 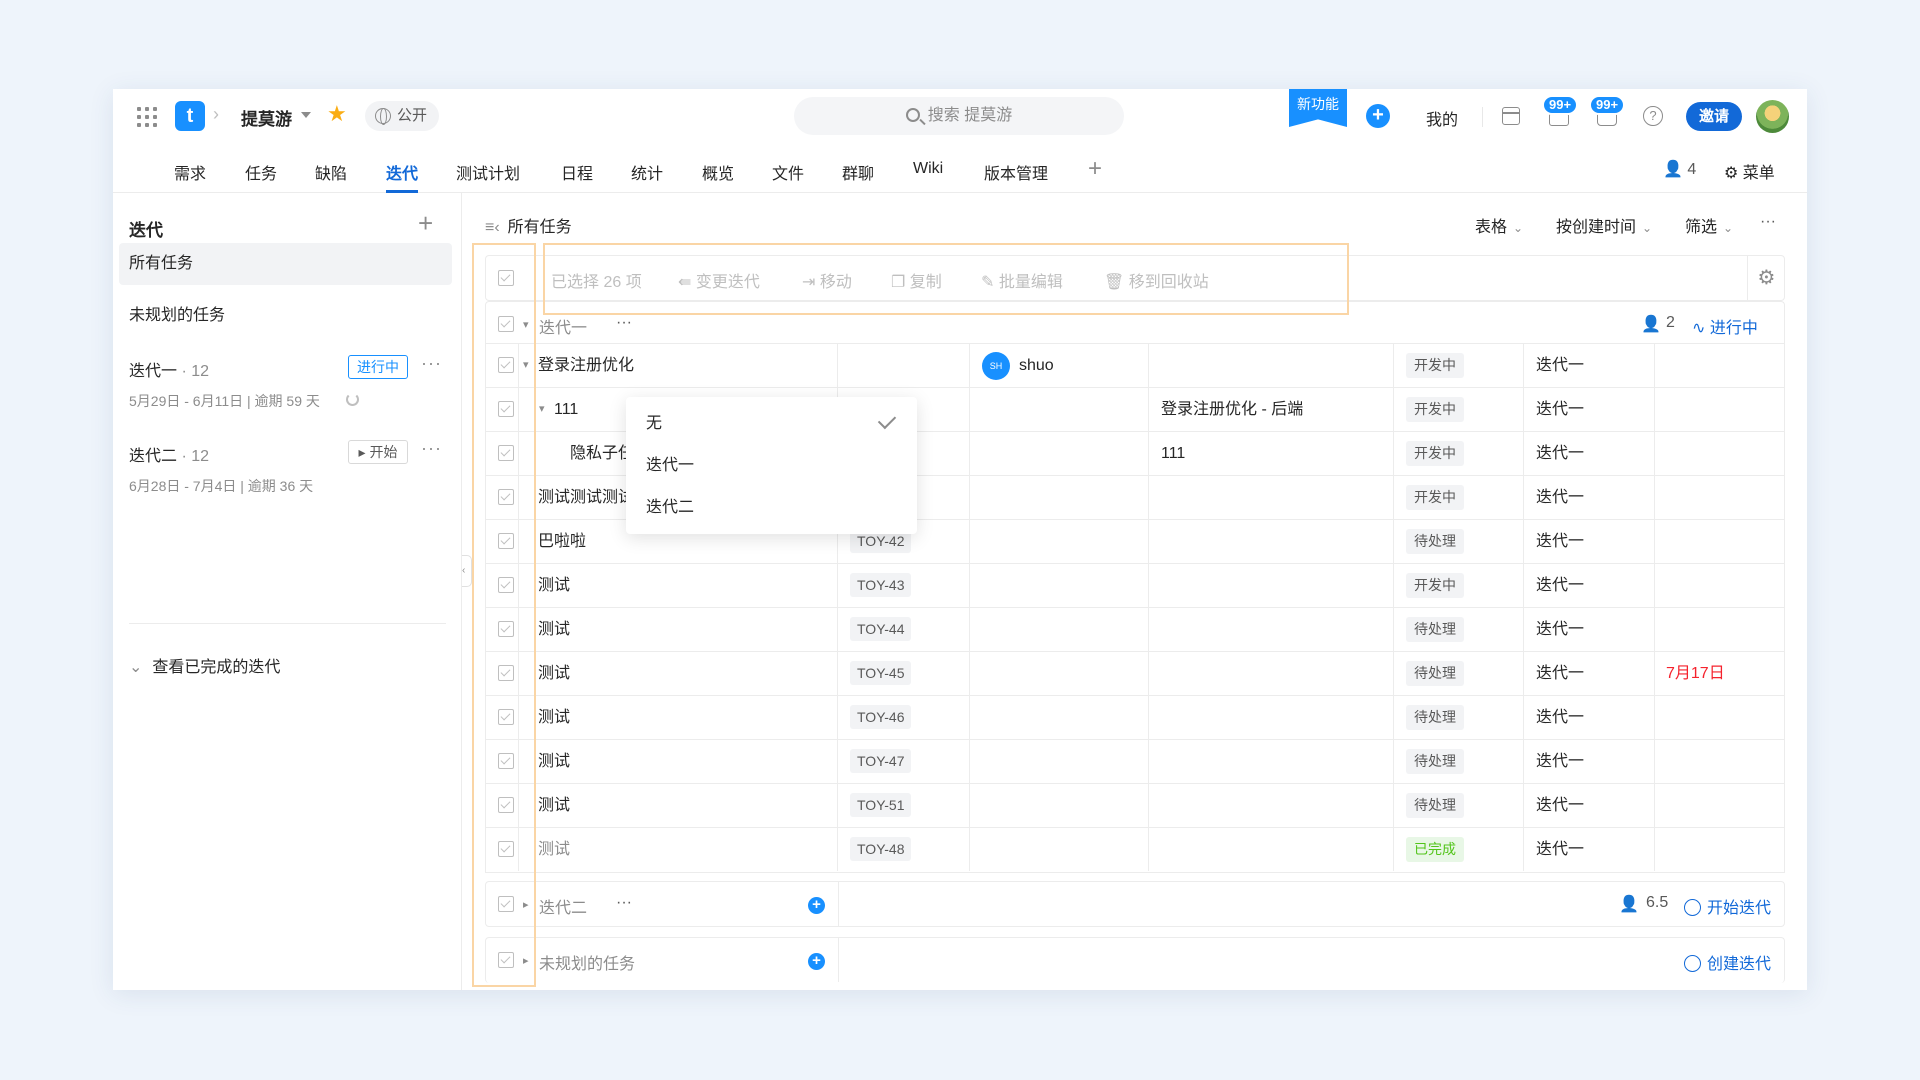 I want to click on status-cell: 已完成, so click(x=1435, y=849).